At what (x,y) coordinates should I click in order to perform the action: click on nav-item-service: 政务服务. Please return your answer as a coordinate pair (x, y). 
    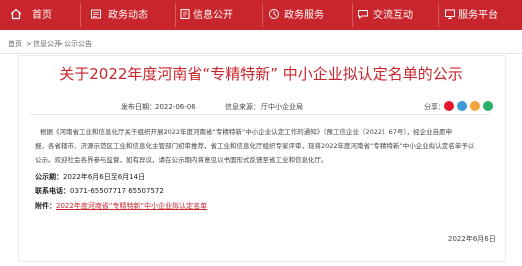
    Looking at the image, I should click on (304, 16).